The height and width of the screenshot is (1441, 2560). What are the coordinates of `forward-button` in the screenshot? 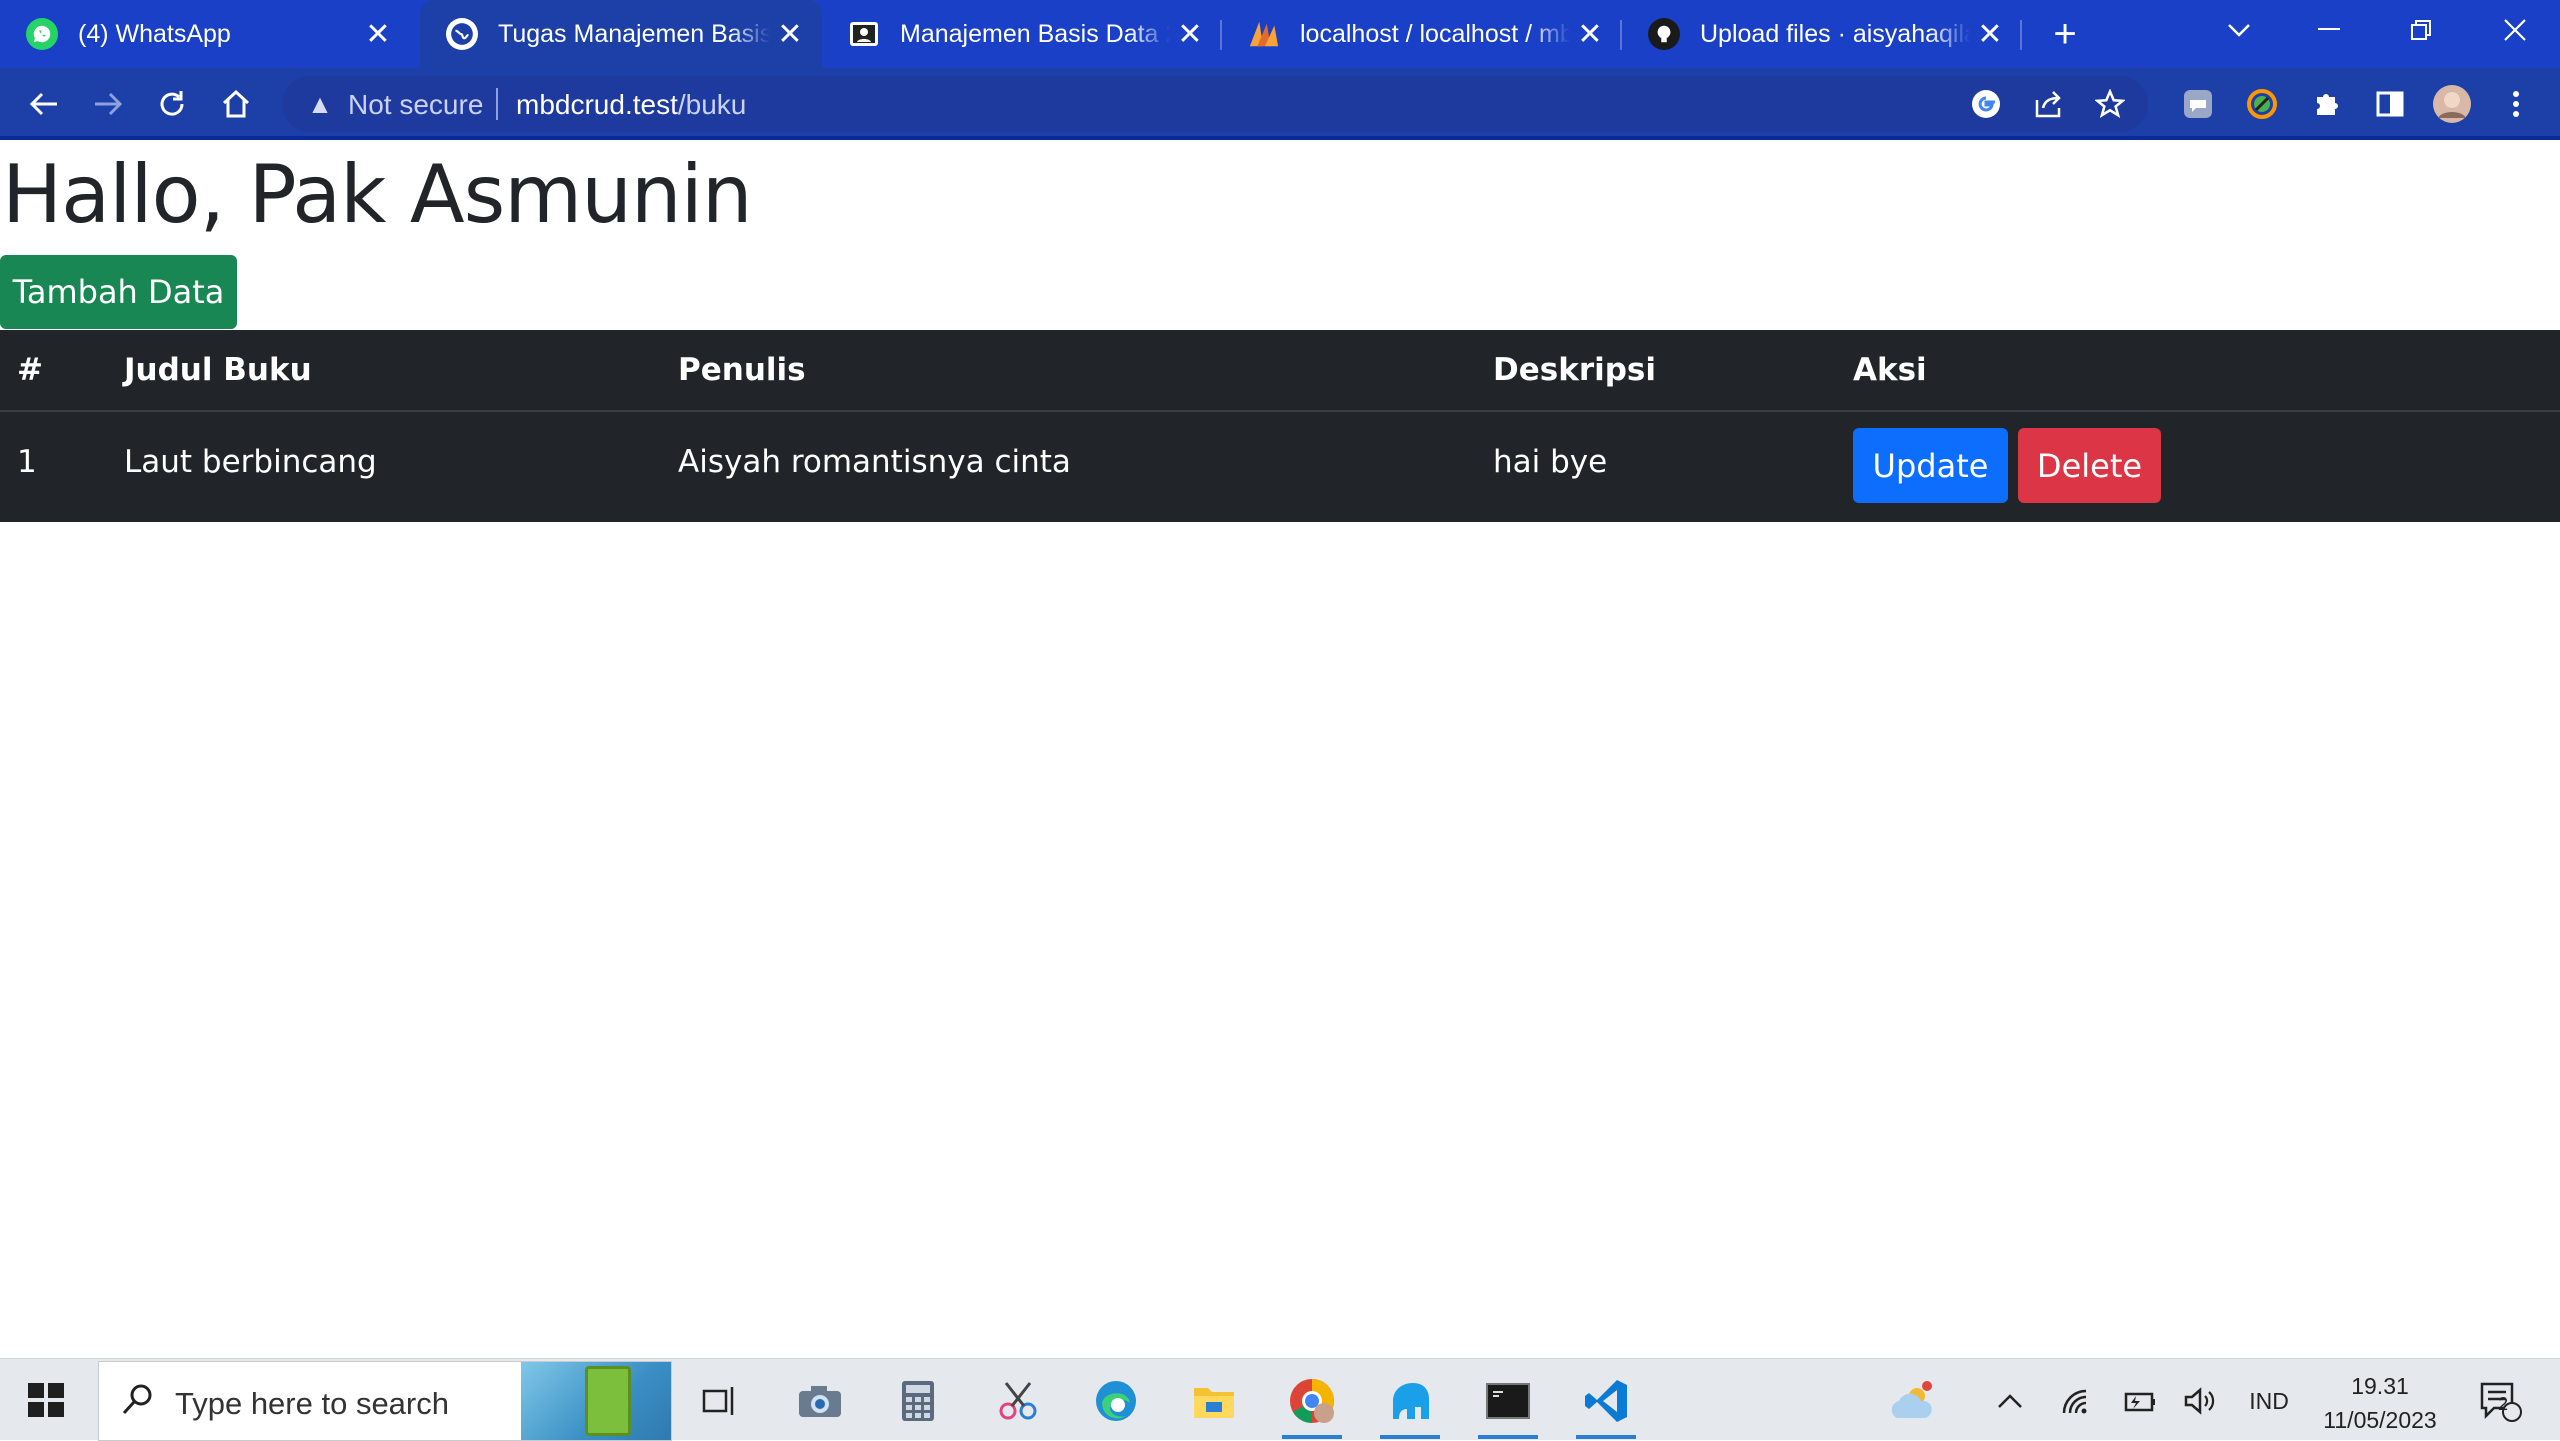 It's located at (108, 104).